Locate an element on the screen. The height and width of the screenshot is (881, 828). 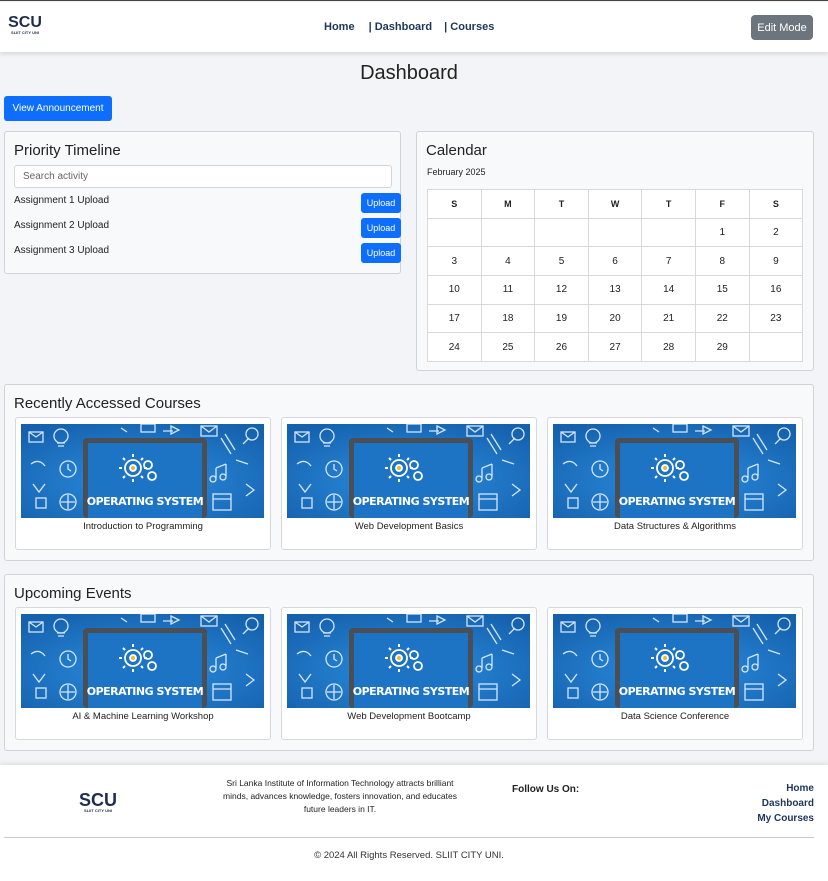
event-caption: AI & Machine Learning Workshop is located at coordinates (143, 716).